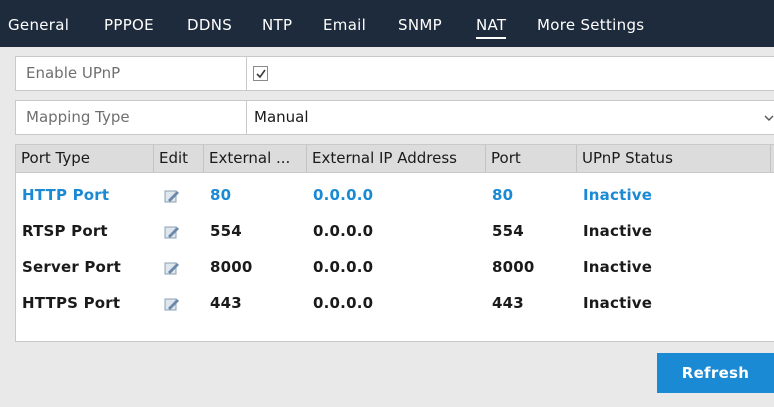 Image resolution: width=774 pixels, height=407 pixels. I want to click on port-cell: 8000, so click(513, 267).